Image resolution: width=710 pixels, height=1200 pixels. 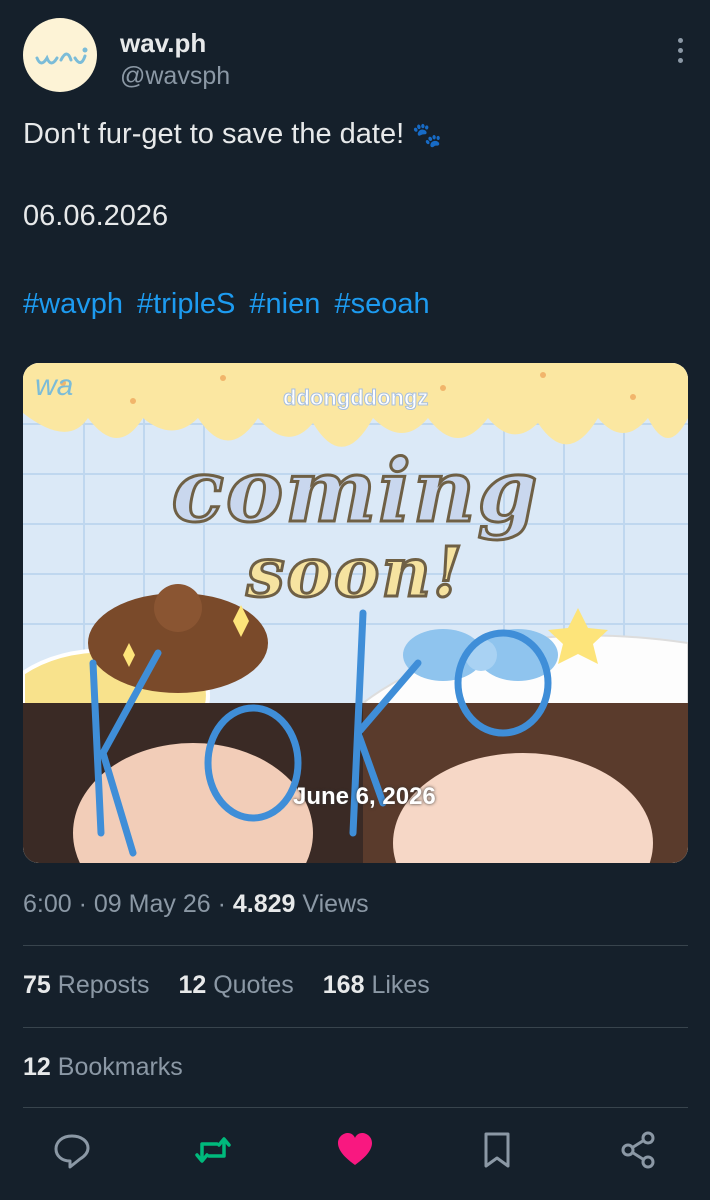 What do you see at coordinates (96, 216) in the screenshot?
I see `tweet-date-text: 06.06.2026` at bounding box center [96, 216].